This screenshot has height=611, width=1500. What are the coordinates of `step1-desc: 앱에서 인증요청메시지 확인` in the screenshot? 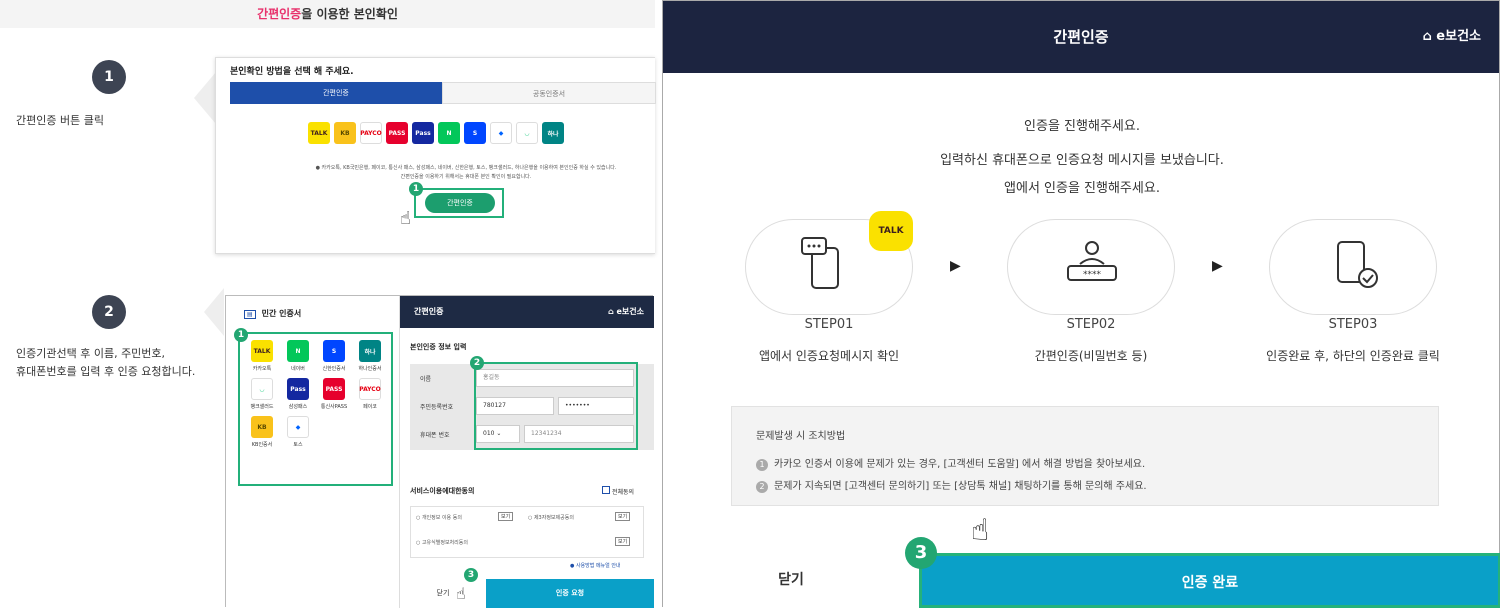 It's located at (829, 356).